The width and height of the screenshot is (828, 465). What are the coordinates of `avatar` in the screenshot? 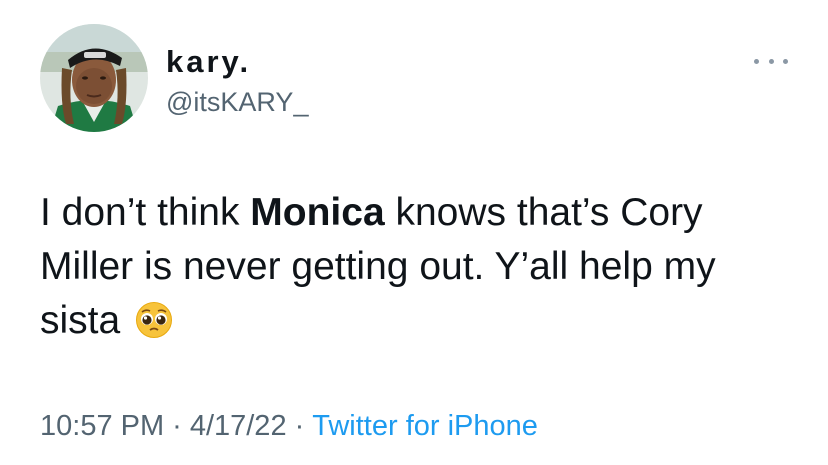 It's located at (94, 78).